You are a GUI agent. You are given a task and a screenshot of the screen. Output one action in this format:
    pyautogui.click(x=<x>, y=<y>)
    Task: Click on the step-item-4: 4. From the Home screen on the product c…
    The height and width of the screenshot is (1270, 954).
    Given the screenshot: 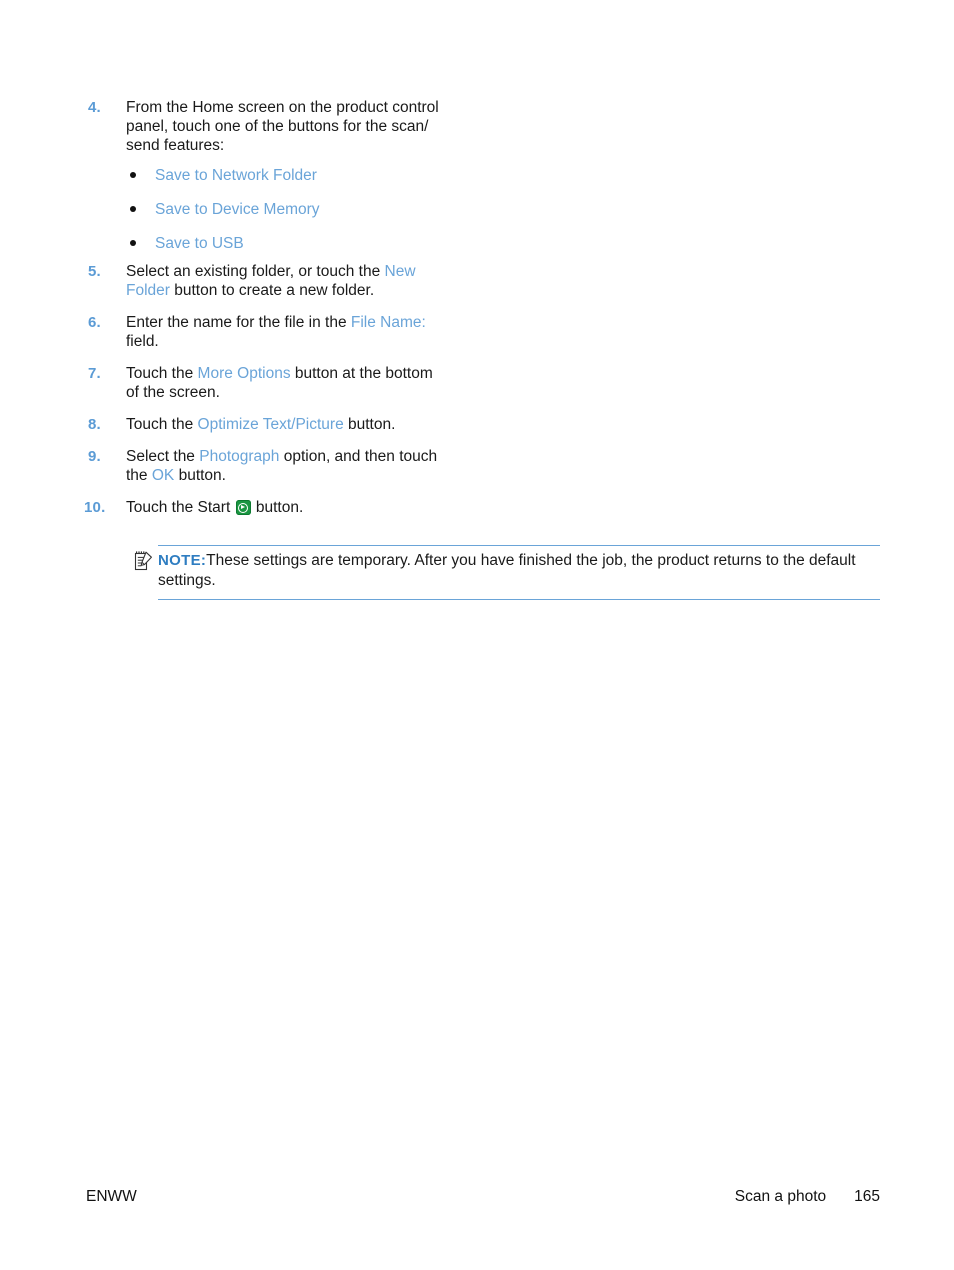 What is the action you would take?
    pyautogui.click(x=288, y=126)
    